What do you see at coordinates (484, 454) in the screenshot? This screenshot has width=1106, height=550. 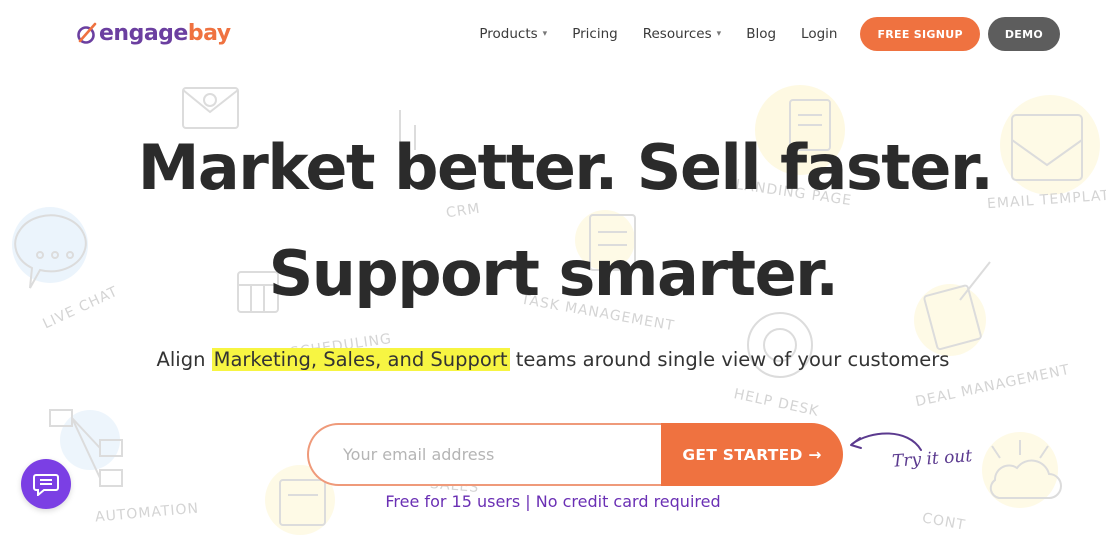 I see `email-input` at bounding box center [484, 454].